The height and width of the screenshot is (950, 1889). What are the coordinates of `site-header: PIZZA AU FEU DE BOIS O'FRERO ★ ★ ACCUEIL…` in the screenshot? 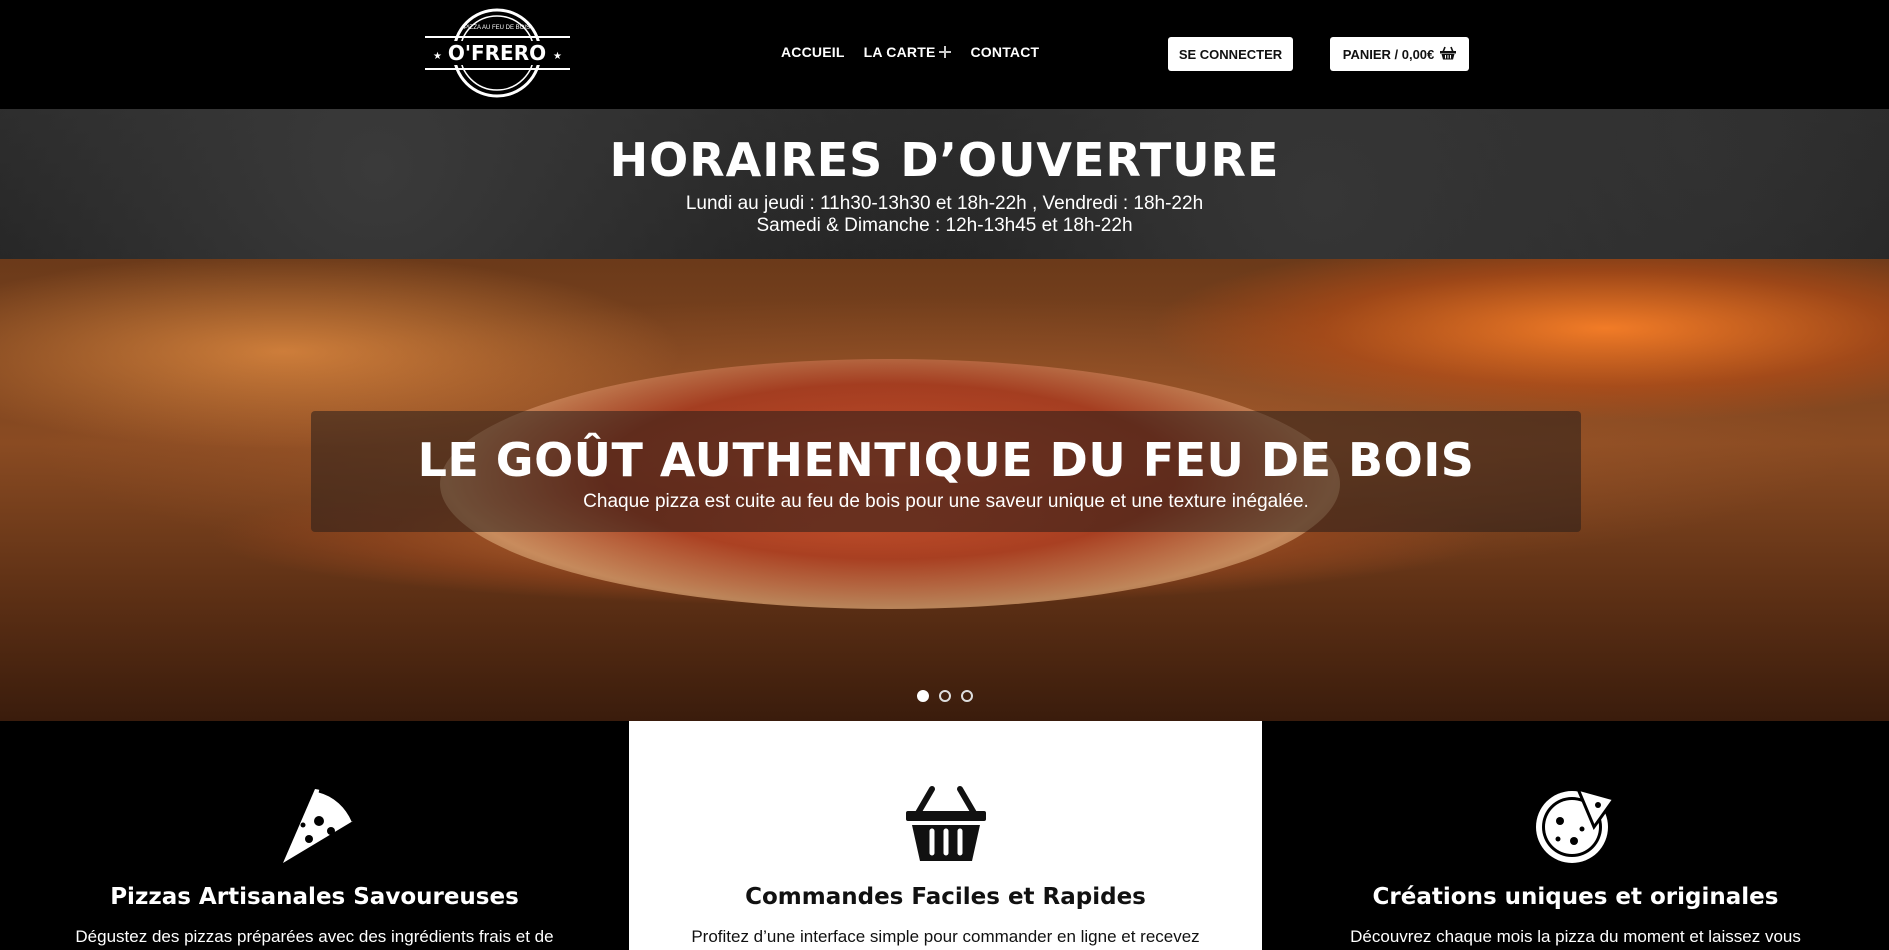 It's located at (944, 54).